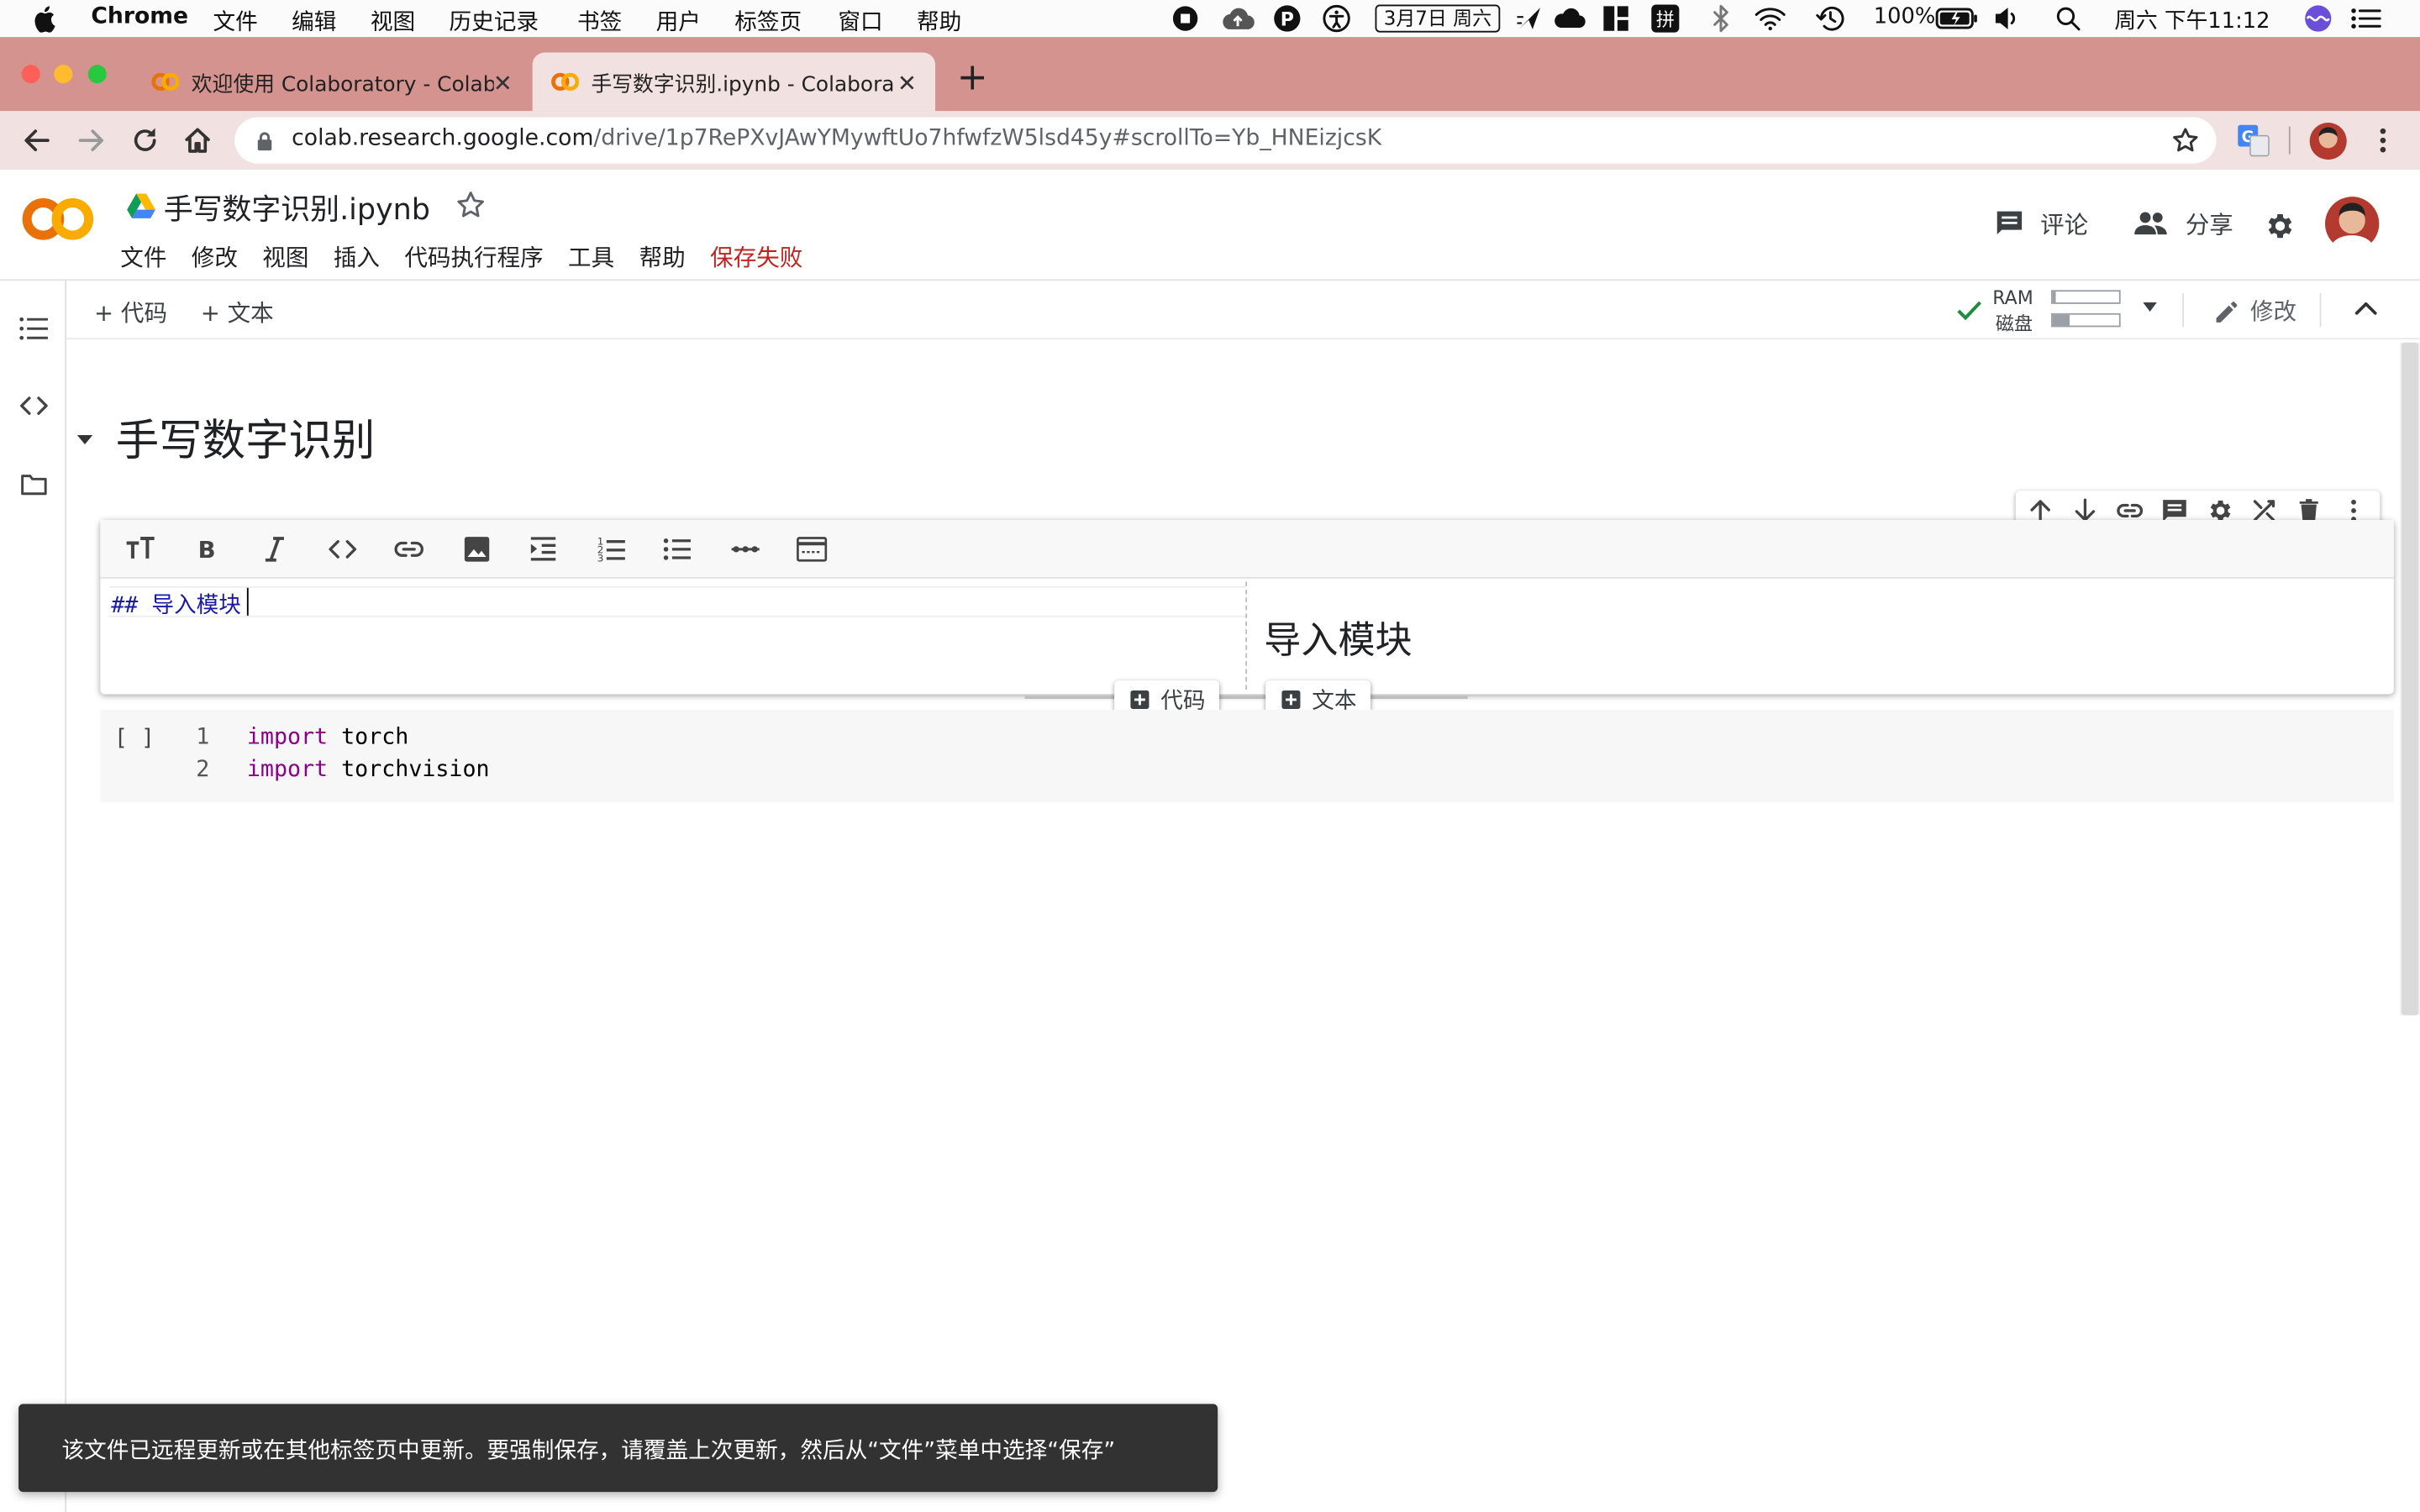  Describe the element at coordinates (1956, 18) in the screenshot. I see `battery-icon` at that location.